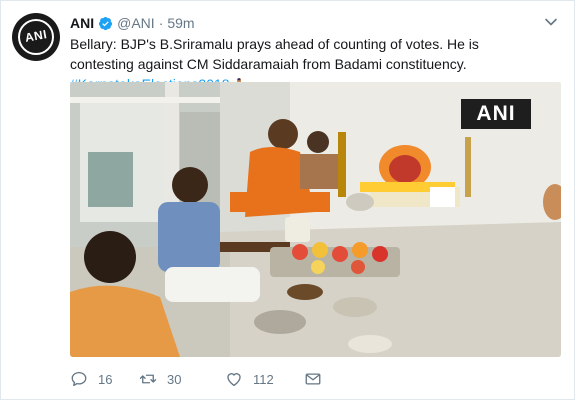 This screenshot has width=575, height=400. I want to click on reply-button: 16, so click(104, 379).